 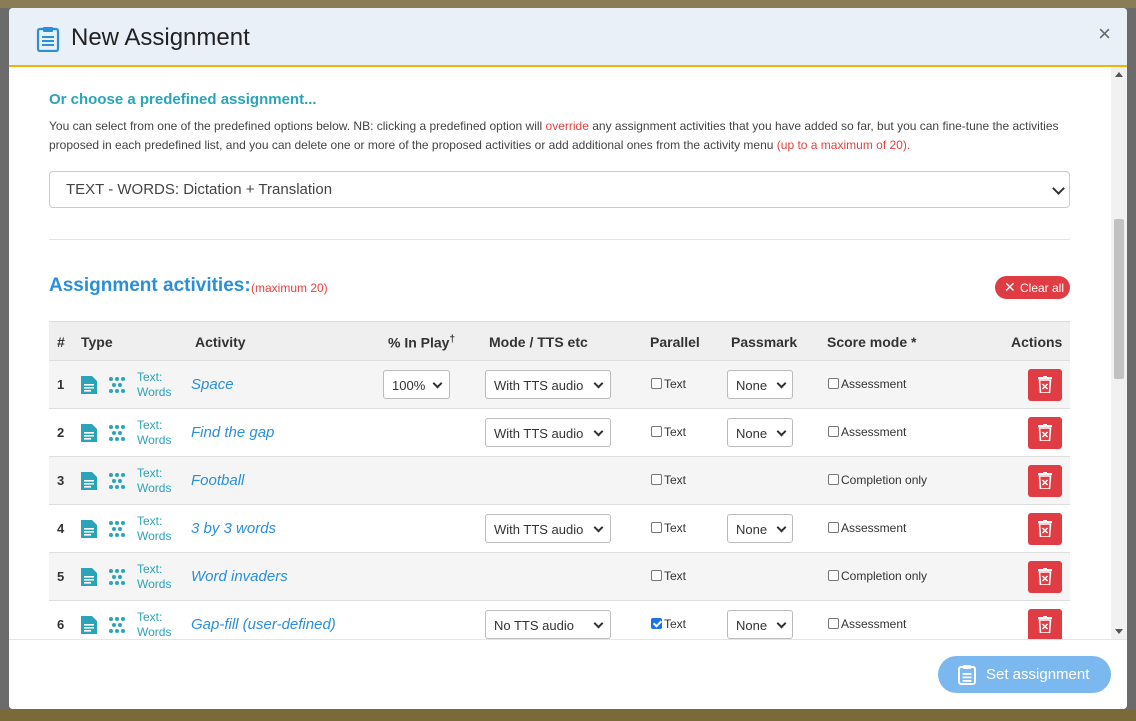 I want to click on close-icon: ✕, so click(x=1010, y=287).